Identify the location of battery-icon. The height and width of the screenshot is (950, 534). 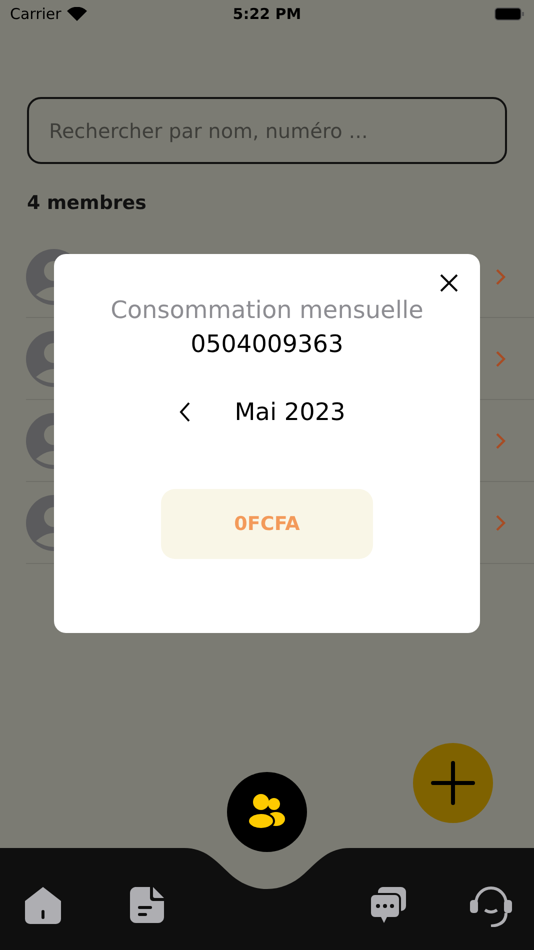
(509, 14).